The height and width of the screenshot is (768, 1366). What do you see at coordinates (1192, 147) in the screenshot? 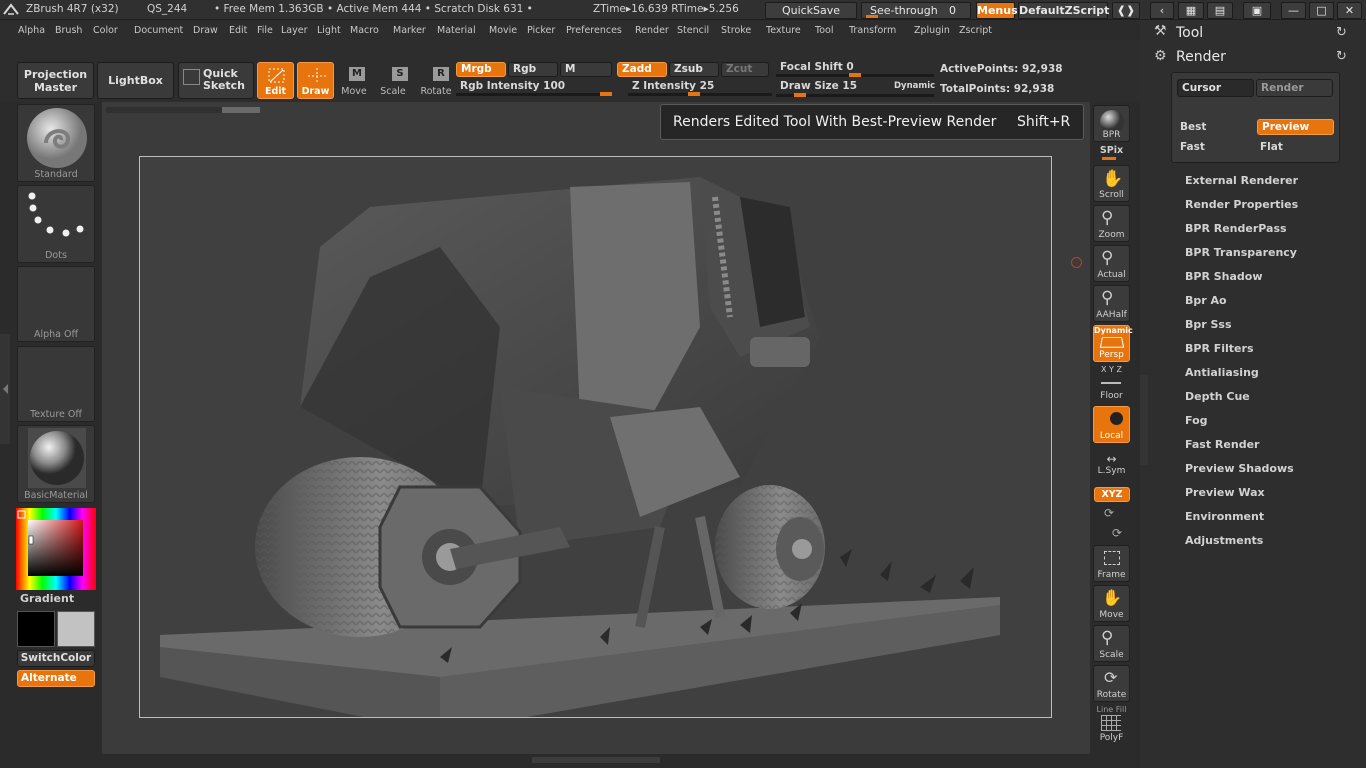
I see `fast-option: Fast` at bounding box center [1192, 147].